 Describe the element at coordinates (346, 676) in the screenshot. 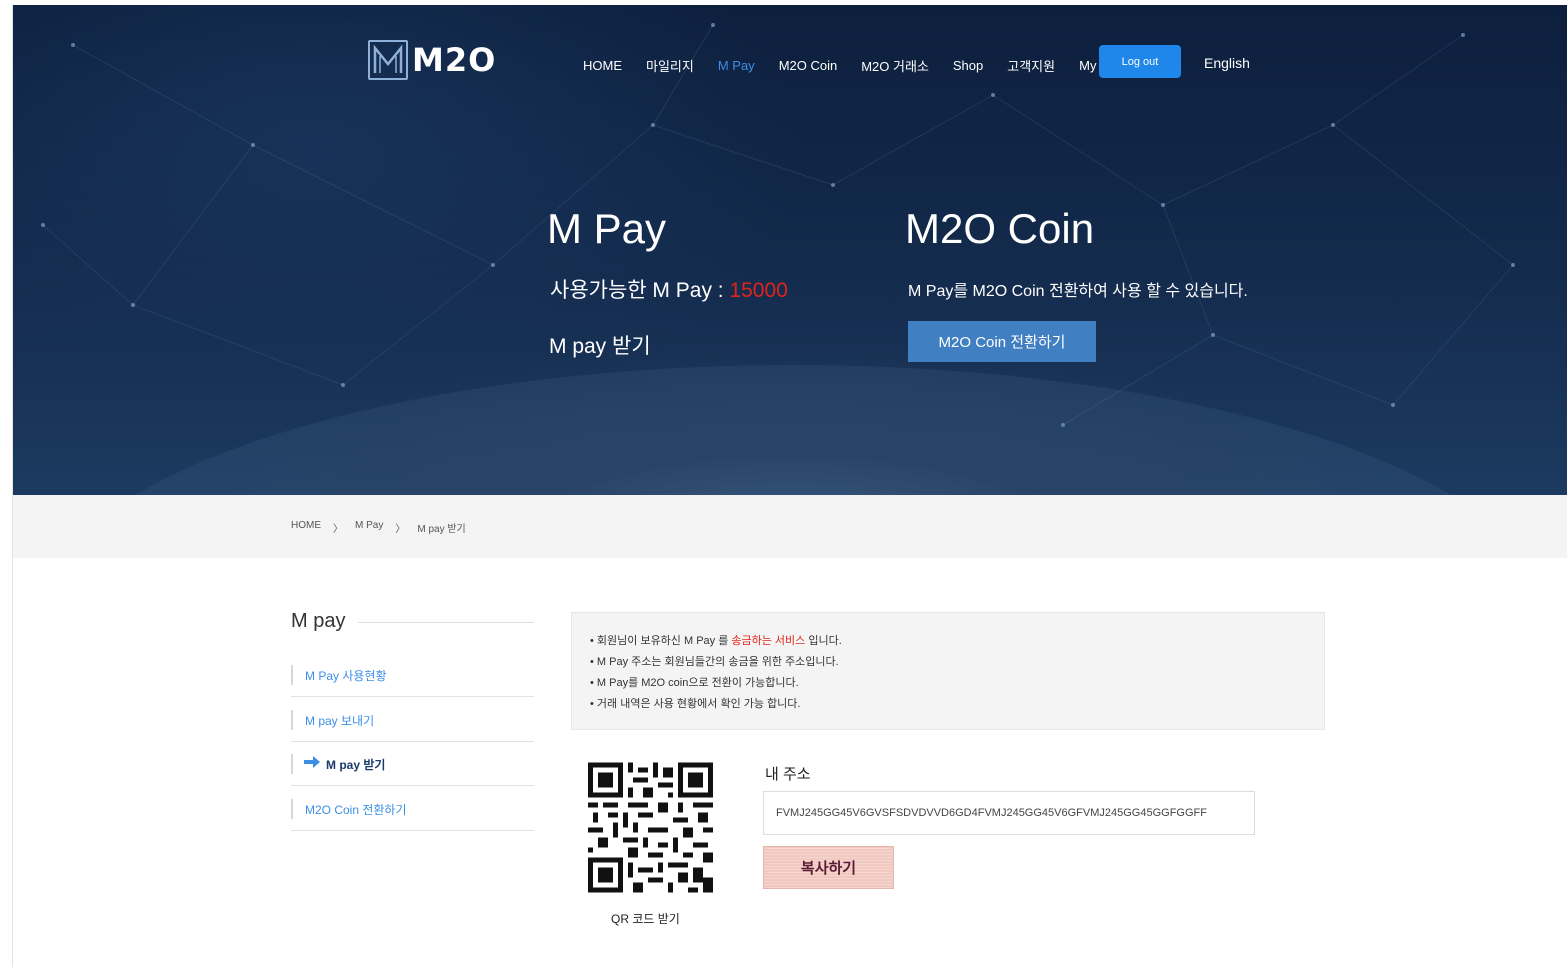

I see `sidebar-item-label: M Pay 사용현황` at that location.